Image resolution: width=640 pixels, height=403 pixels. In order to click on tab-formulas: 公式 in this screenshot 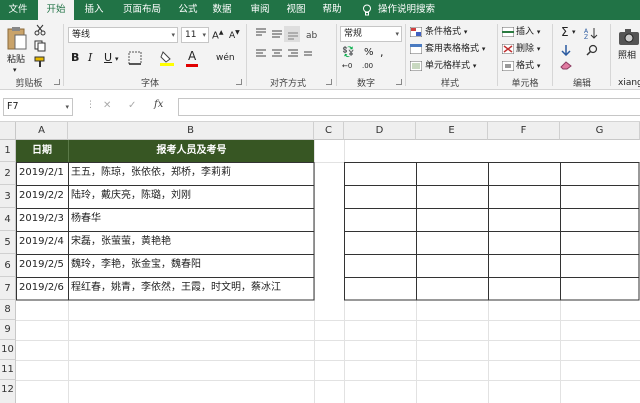, I will do `click(188, 10)`.